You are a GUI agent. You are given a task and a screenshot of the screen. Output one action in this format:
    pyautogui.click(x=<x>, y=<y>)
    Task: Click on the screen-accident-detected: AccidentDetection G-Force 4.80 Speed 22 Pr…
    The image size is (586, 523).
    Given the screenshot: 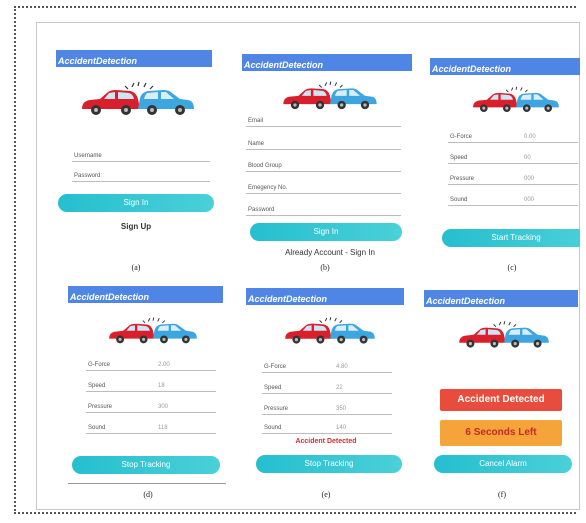 What is the action you would take?
    pyautogui.click(x=326, y=384)
    